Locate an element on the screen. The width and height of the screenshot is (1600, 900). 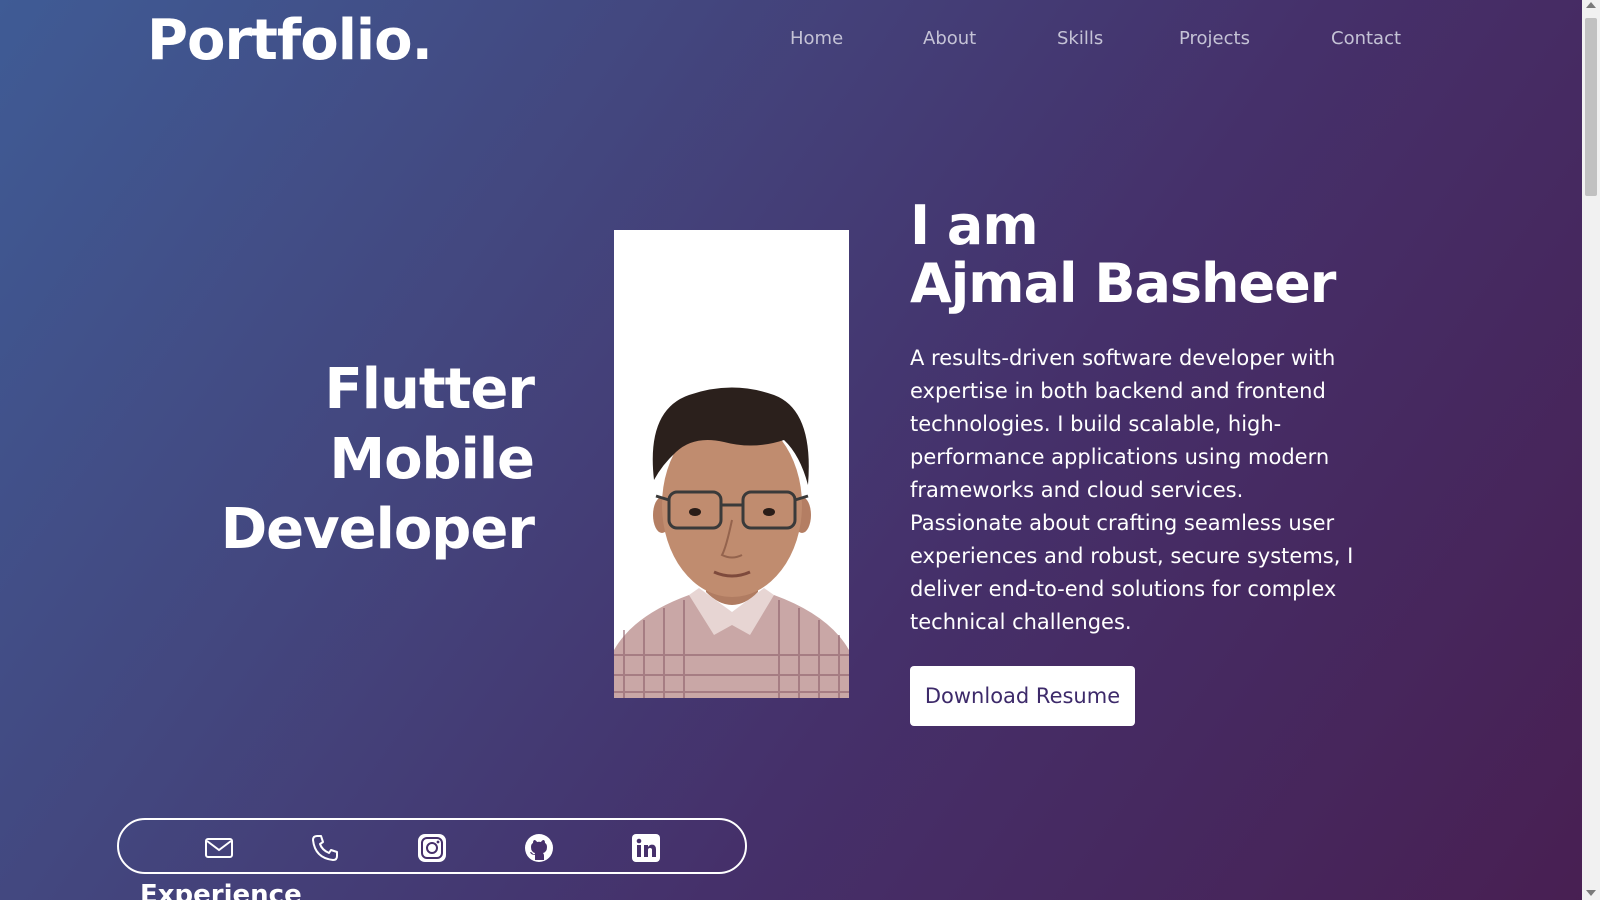
nav-contact-link: Contact is located at coordinates (1366, 38).